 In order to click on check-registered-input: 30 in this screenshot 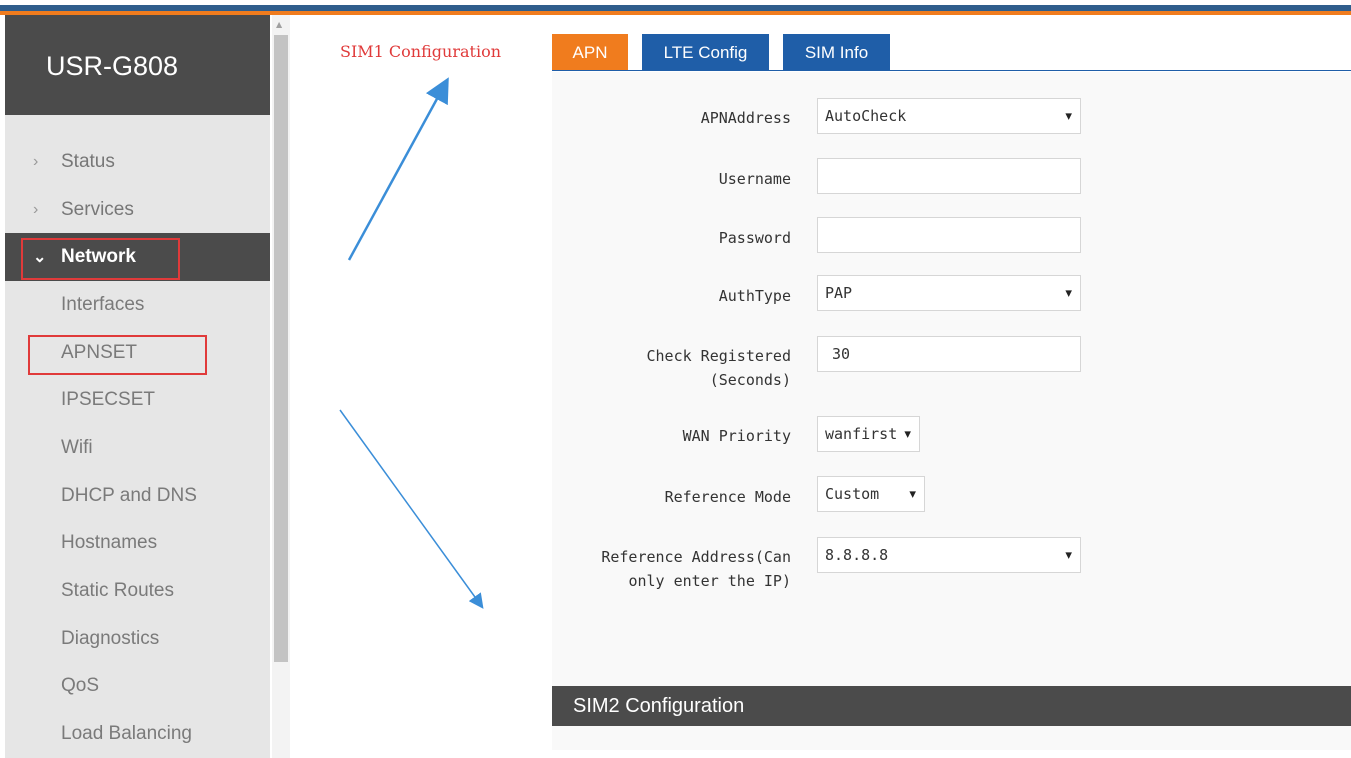, I will do `click(949, 354)`.